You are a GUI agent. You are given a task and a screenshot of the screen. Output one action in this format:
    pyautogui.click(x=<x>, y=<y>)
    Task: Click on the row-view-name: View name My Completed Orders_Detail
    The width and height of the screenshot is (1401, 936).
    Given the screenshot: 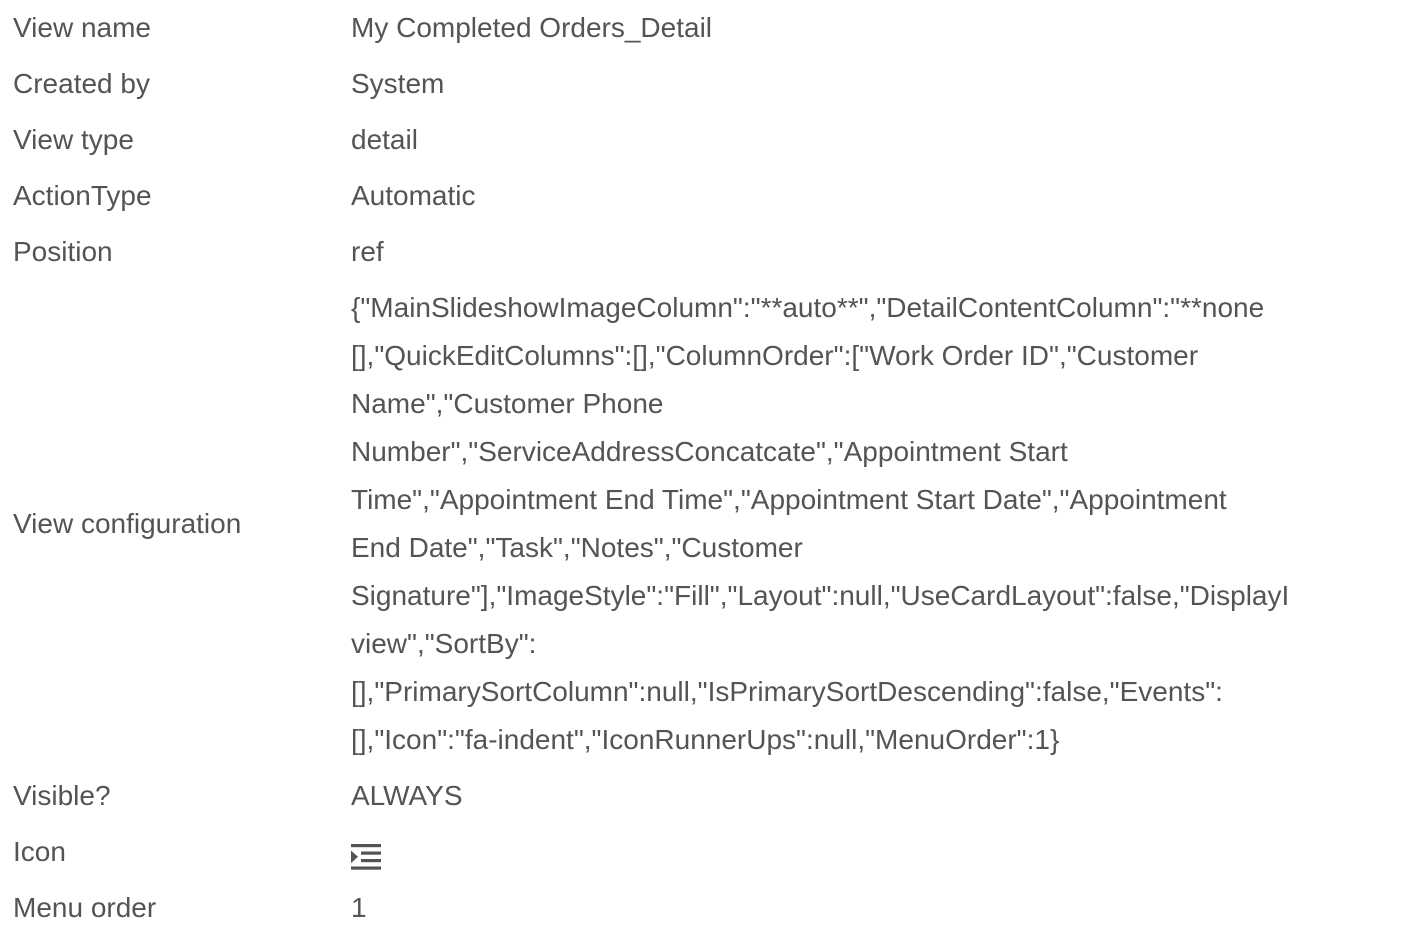 What is the action you would take?
    pyautogui.click(x=700, y=28)
    